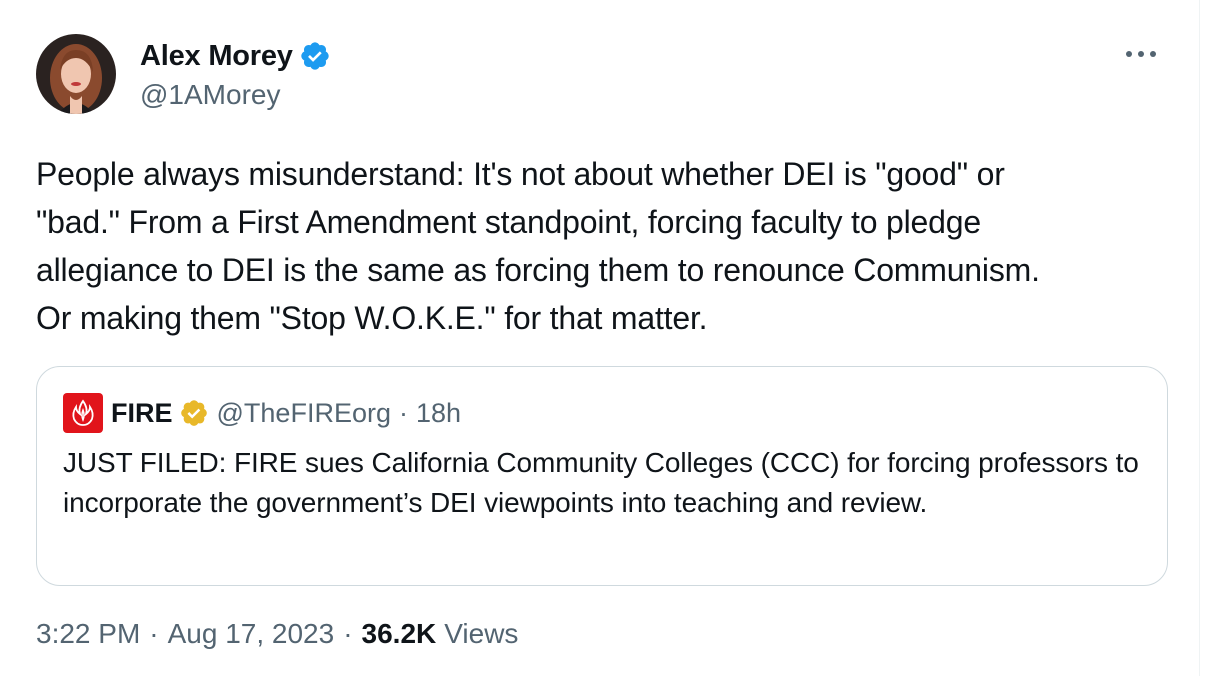 Image resolution: width=1212 pixels, height=676 pixels. Describe the element at coordinates (315, 56) in the screenshot. I see `verified-badge-icon` at that location.